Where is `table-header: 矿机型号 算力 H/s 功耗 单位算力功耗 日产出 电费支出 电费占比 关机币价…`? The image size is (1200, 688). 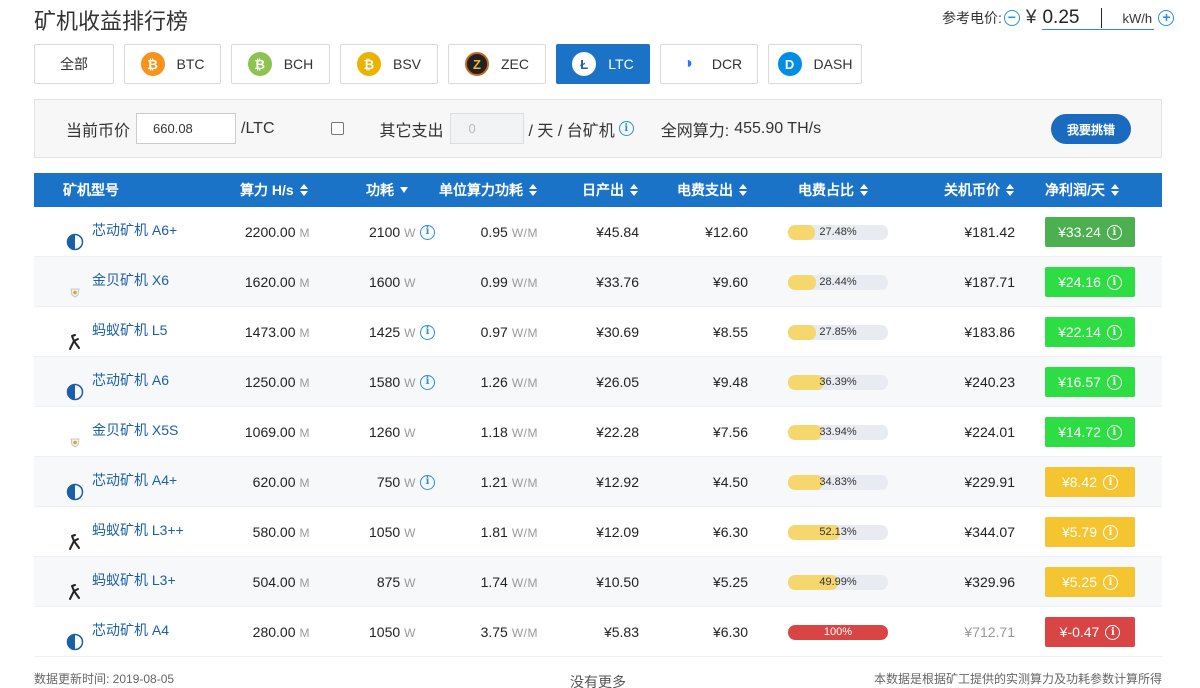
table-header: 矿机型号 算力 H/s 功耗 单位算力功耗 日产出 电费支出 电费占比 关机币价… is located at coordinates (598, 190).